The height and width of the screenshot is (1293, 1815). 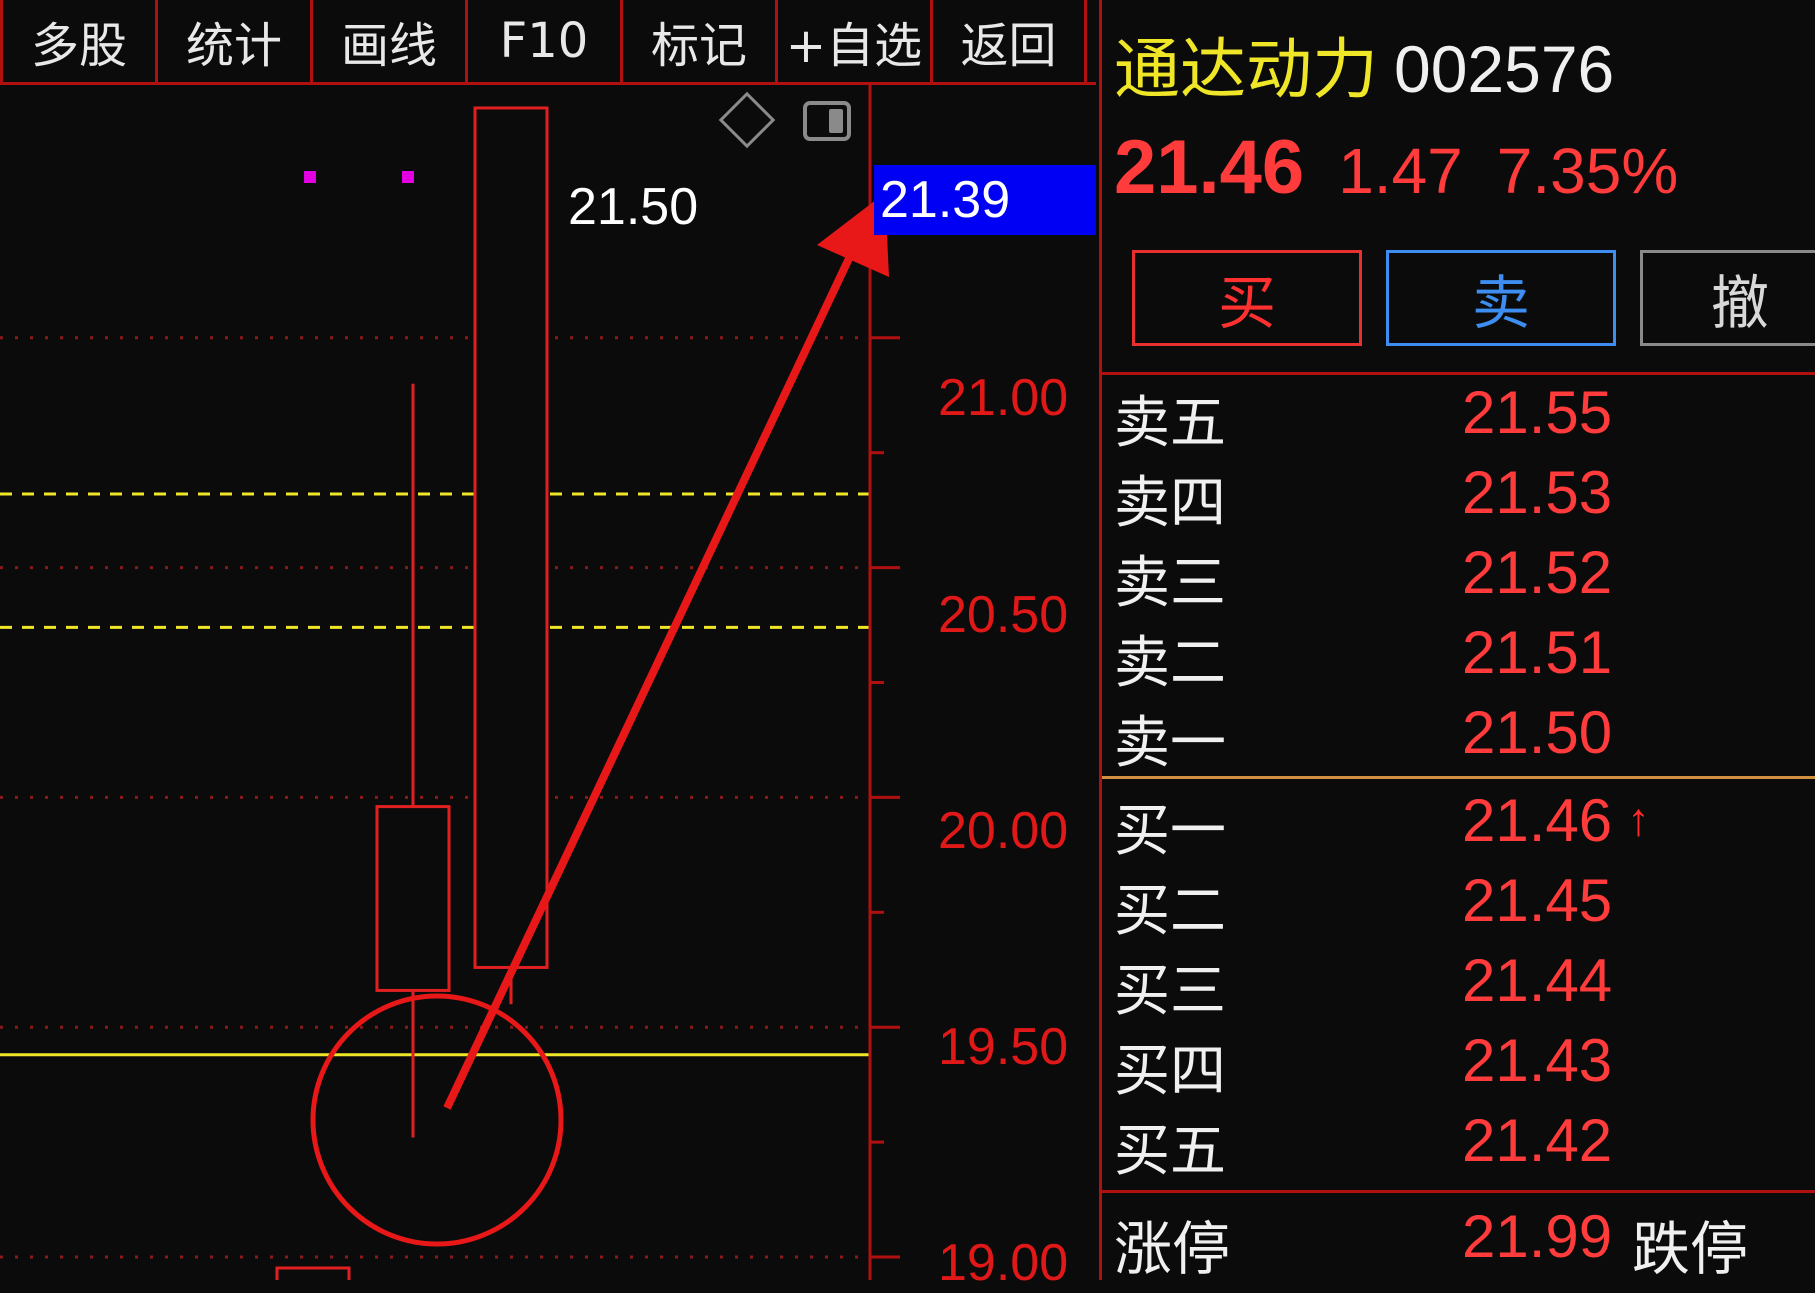 What do you see at coordinates (699, 41) in the screenshot?
I see `mark-button: 标记` at bounding box center [699, 41].